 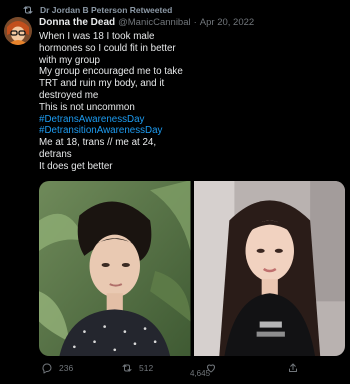 I want to click on tweet-line: hormones so I could fit in better, so click(x=107, y=48).